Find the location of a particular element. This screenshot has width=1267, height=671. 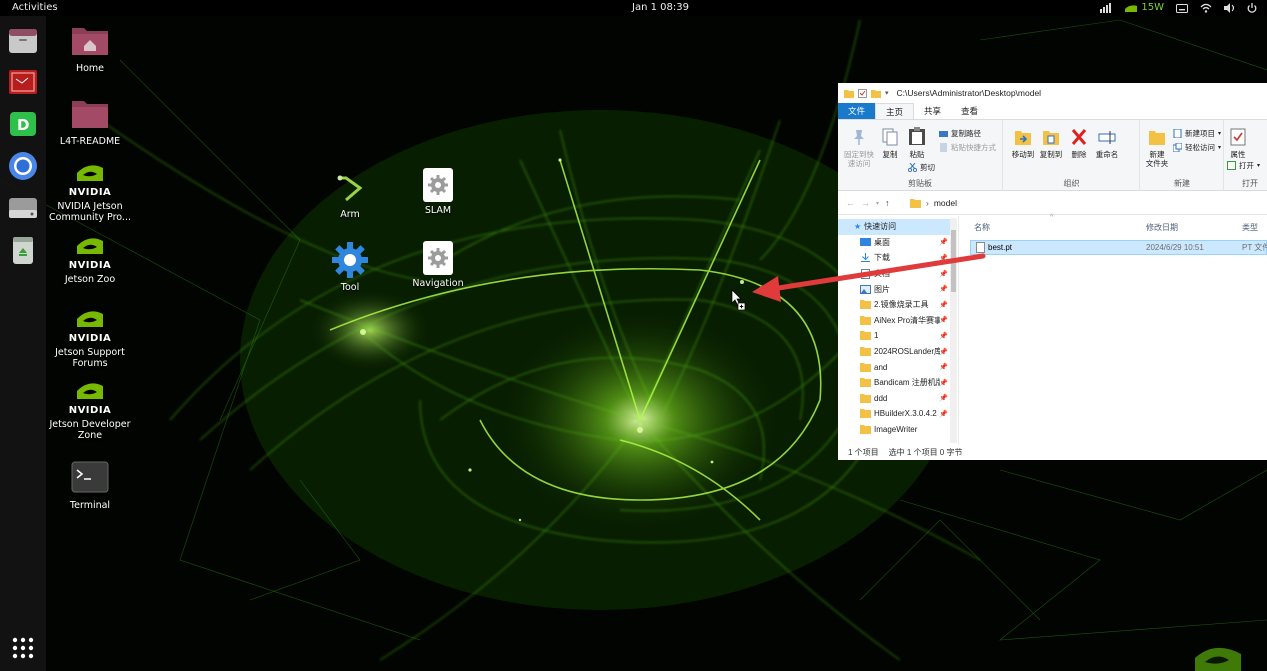

nav-item-folder: ImageWriter is located at coordinates (894, 430).